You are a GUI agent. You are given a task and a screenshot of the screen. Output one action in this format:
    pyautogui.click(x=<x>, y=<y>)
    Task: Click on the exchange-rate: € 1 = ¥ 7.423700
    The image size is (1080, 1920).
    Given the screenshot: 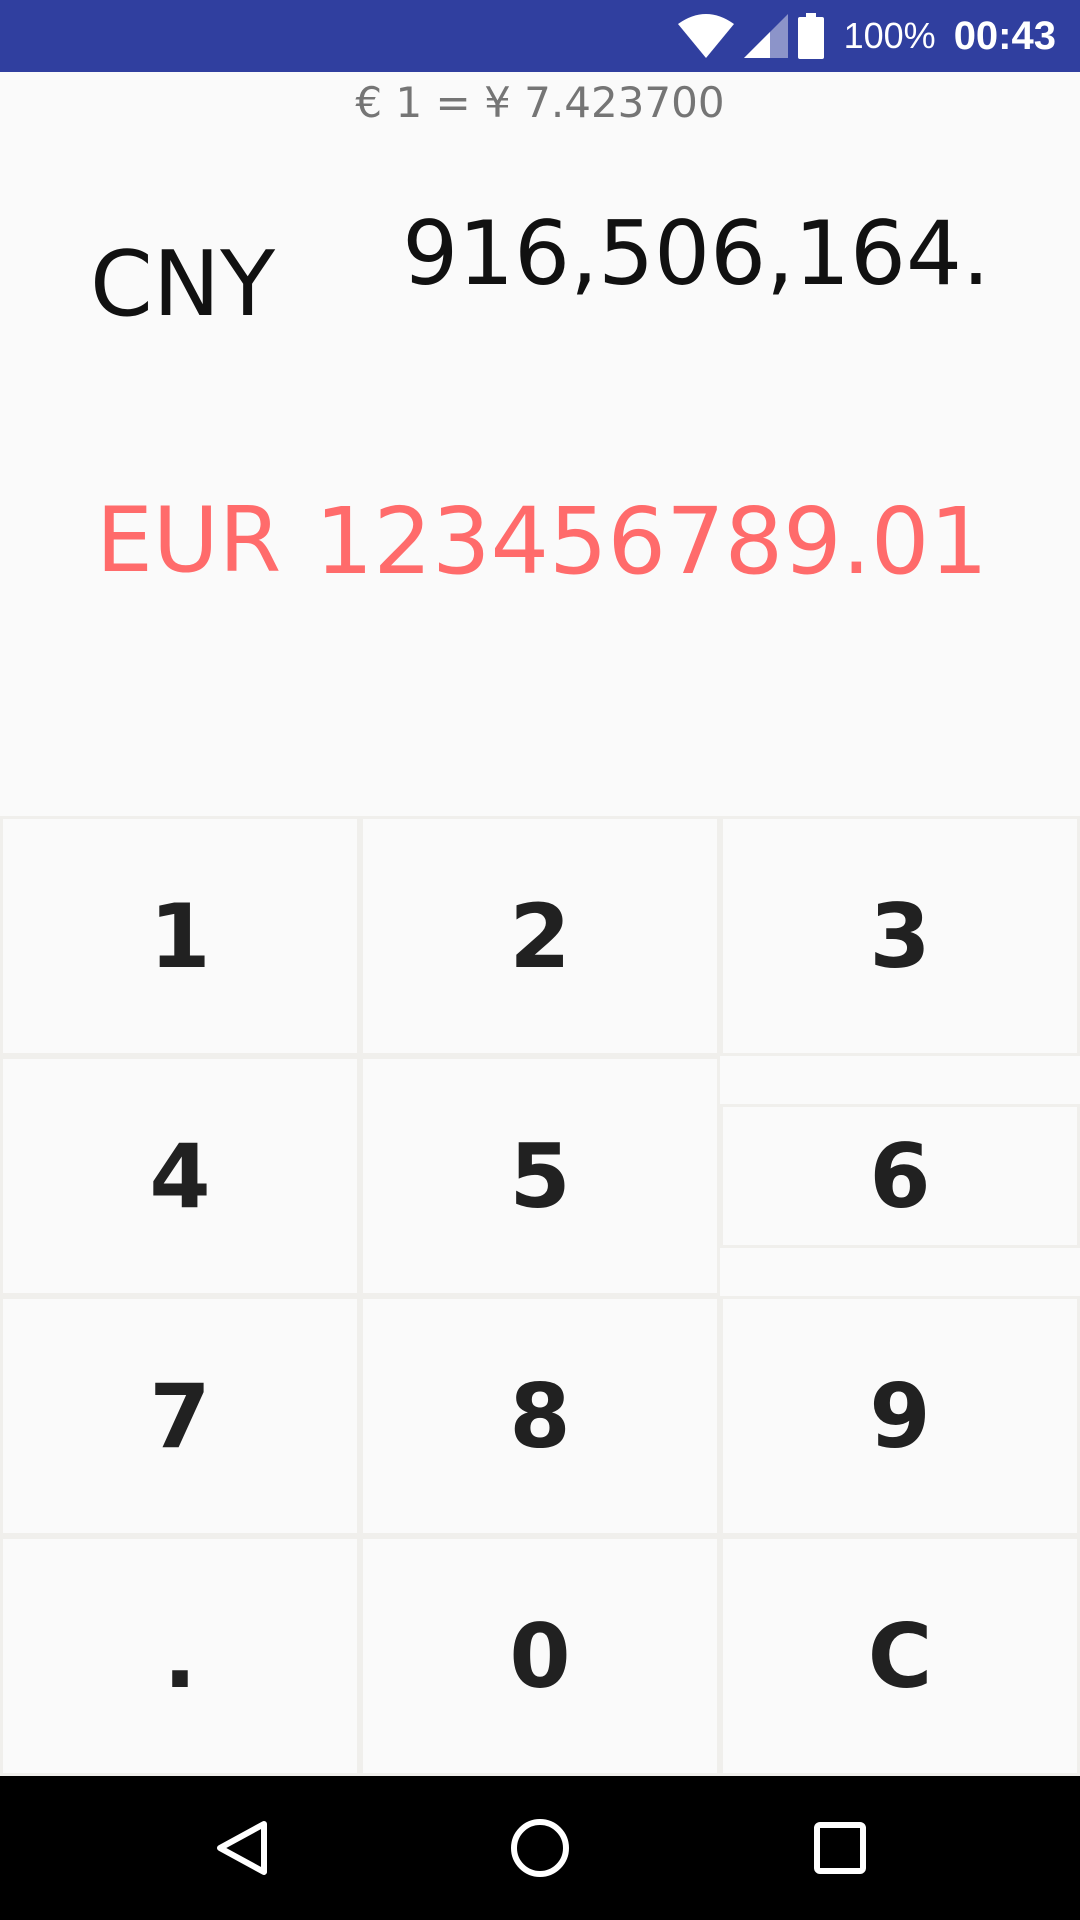 What is the action you would take?
    pyautogui.click(x=540, y=102)
    